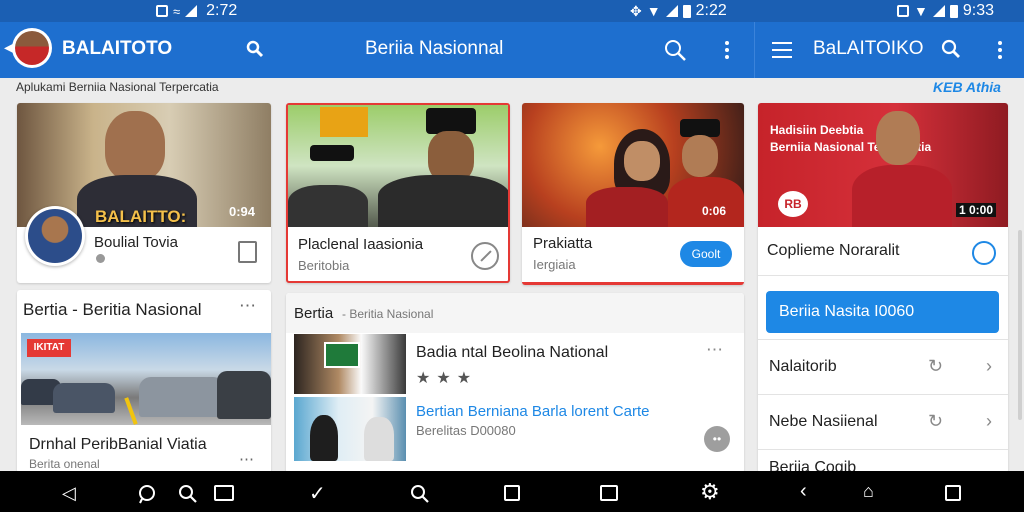 This screenshot has height=512, width=1024. What do you see at coordinates (984, 253) in the screenshot?
I see `messenger-icon` at bounding box center [984, 253].